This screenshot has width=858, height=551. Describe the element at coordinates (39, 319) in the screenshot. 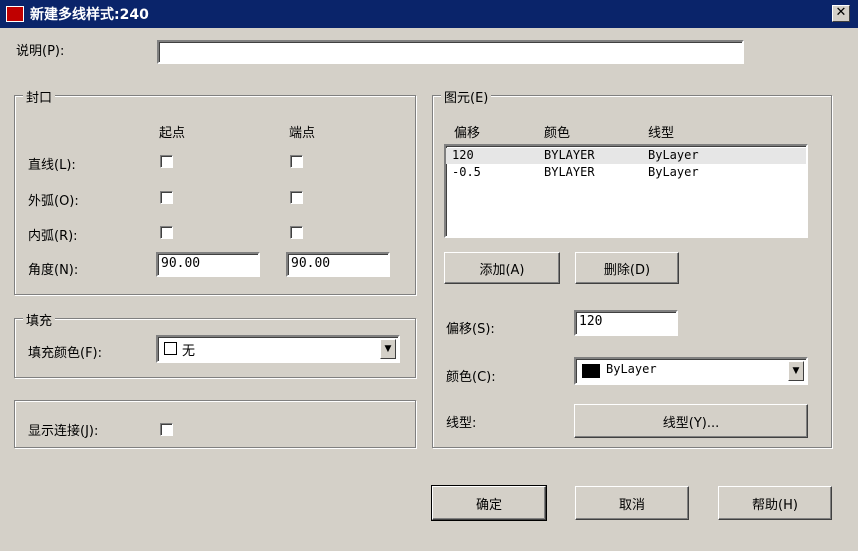

I see `fill-group-label: 填充` at that location.